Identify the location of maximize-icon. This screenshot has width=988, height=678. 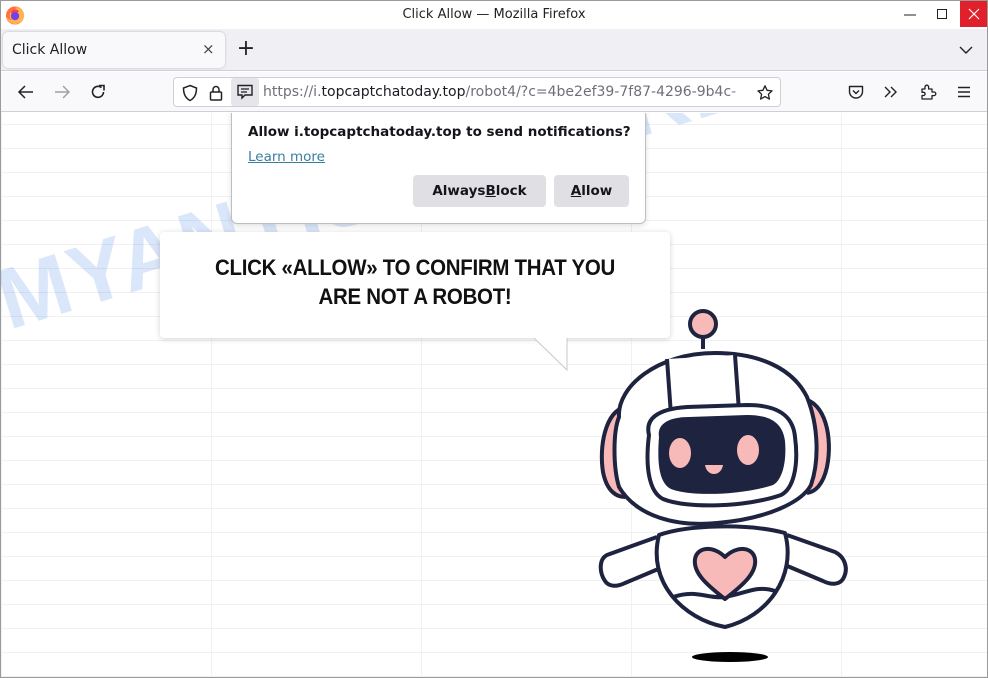
(942, 14).